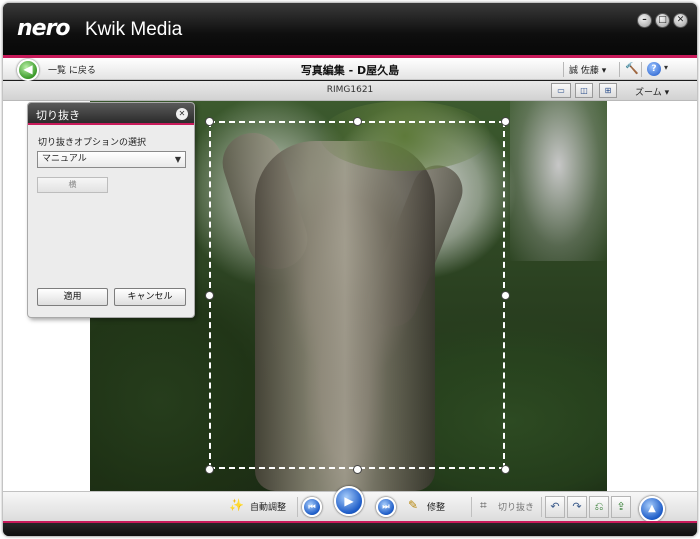  Describe the element at coordinates (111, 114) in the screenshot. I see `crop-panel-header: 切り抜き ✕` at that location.